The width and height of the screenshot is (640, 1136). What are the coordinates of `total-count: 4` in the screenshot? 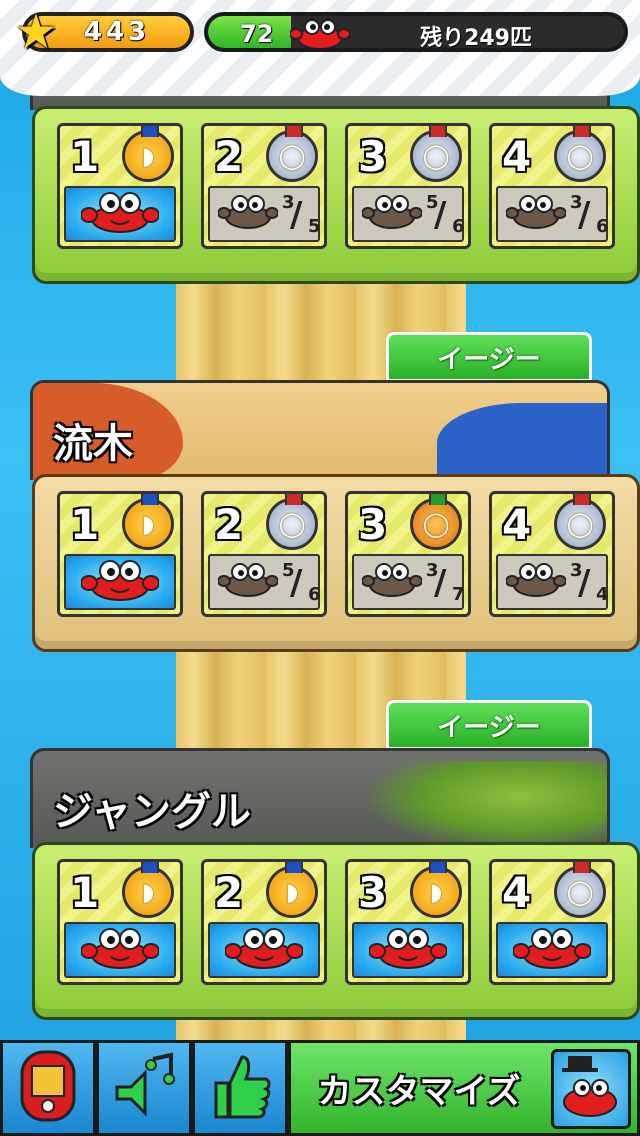 It's located at (602, 594).